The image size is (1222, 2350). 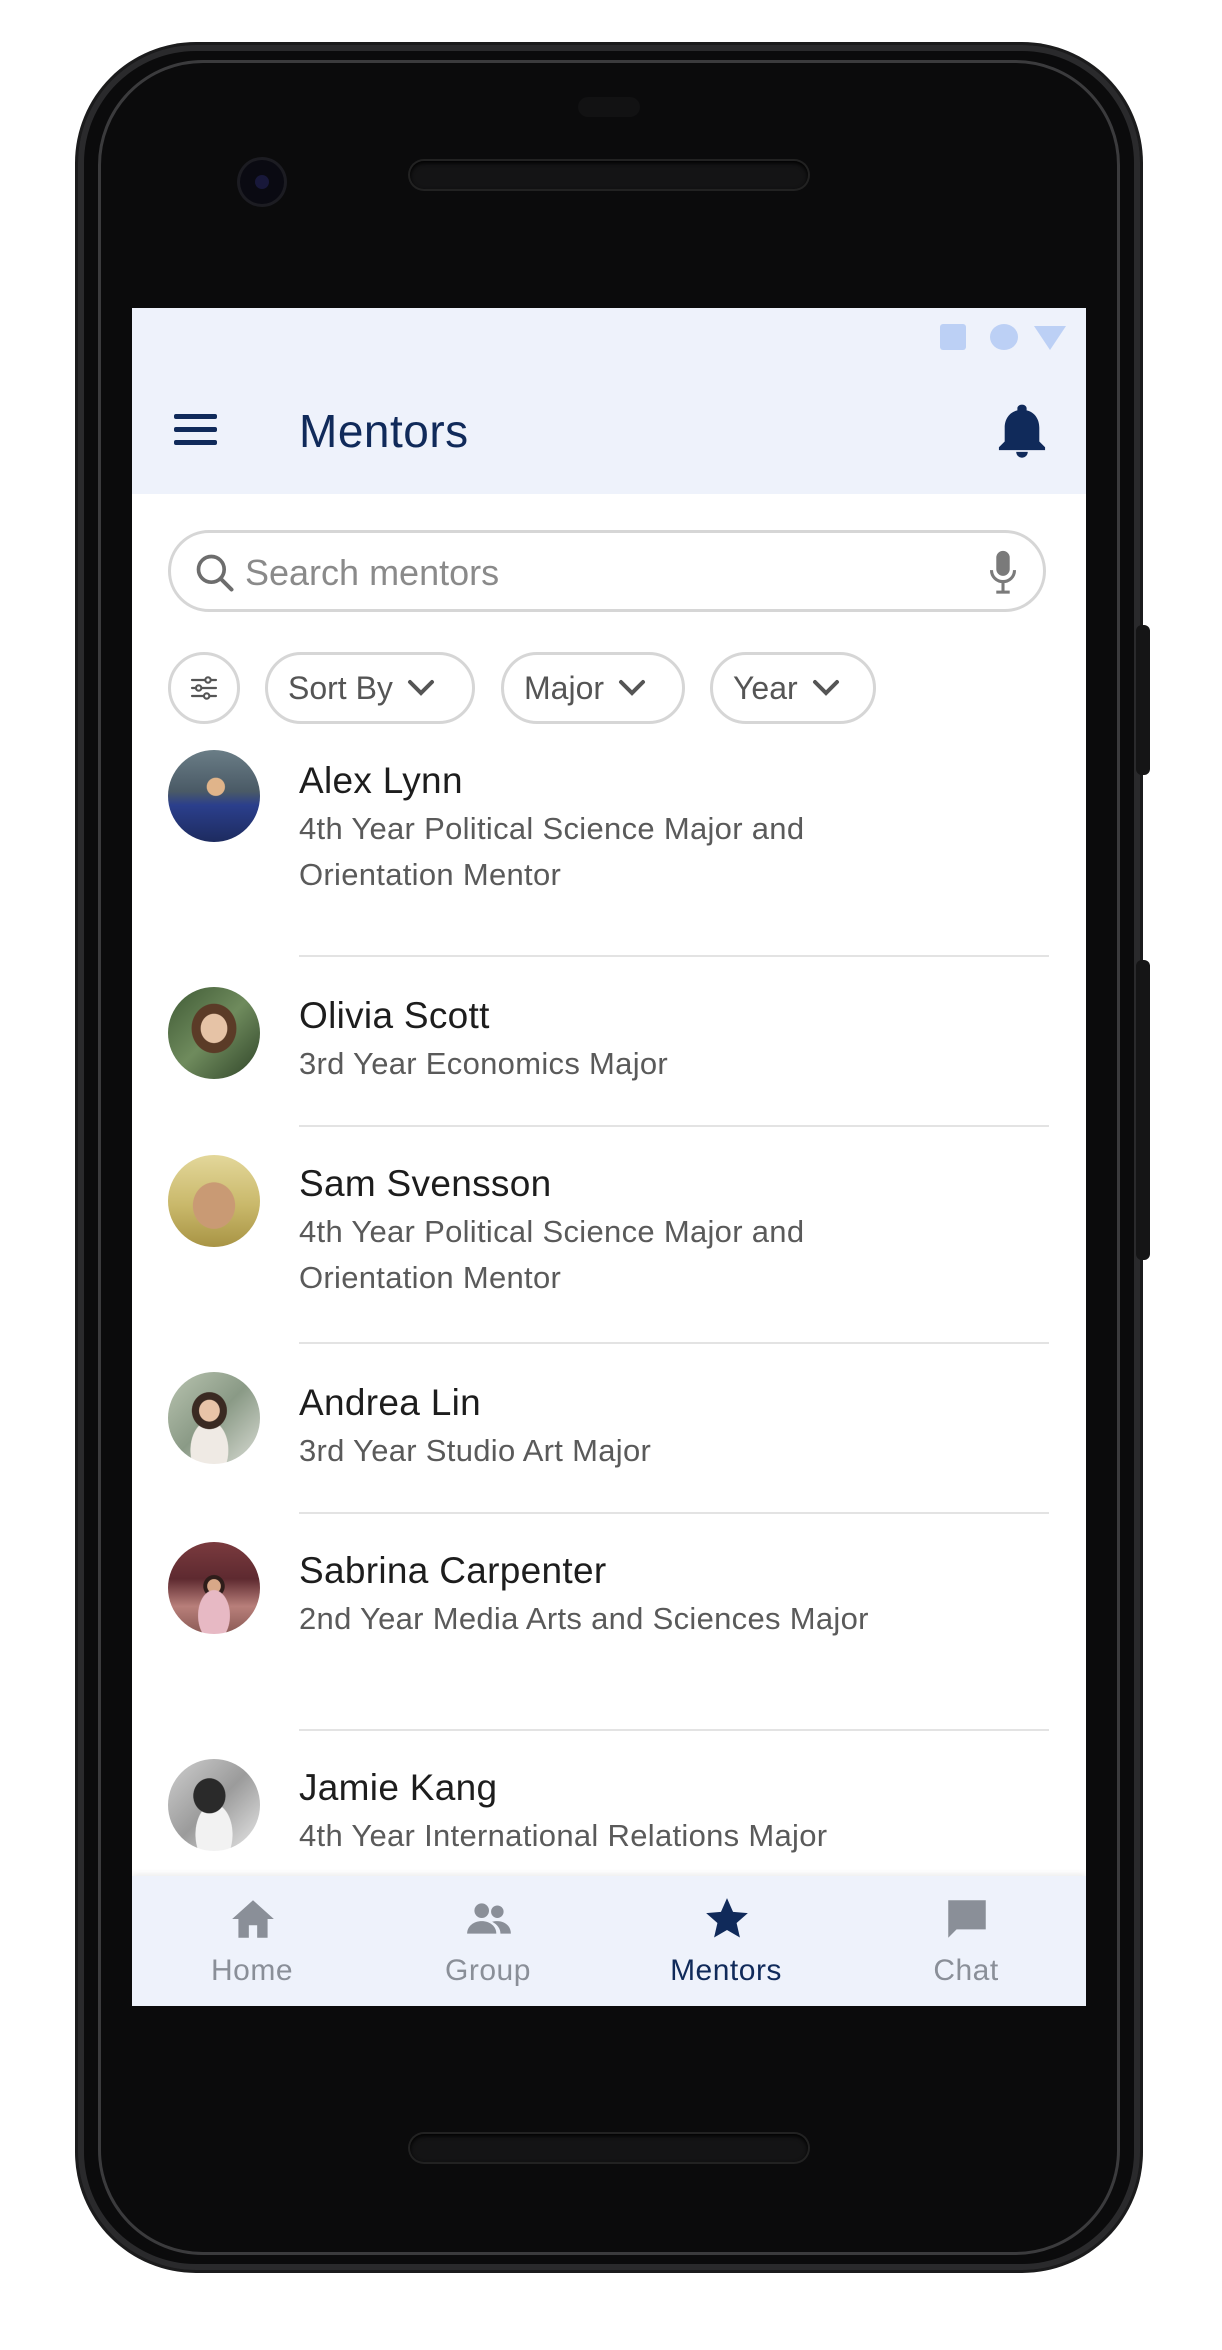 What do you see at coordinates (595, 573) in the screenshot?
I see `search-input` at bounding box center [595, 573].